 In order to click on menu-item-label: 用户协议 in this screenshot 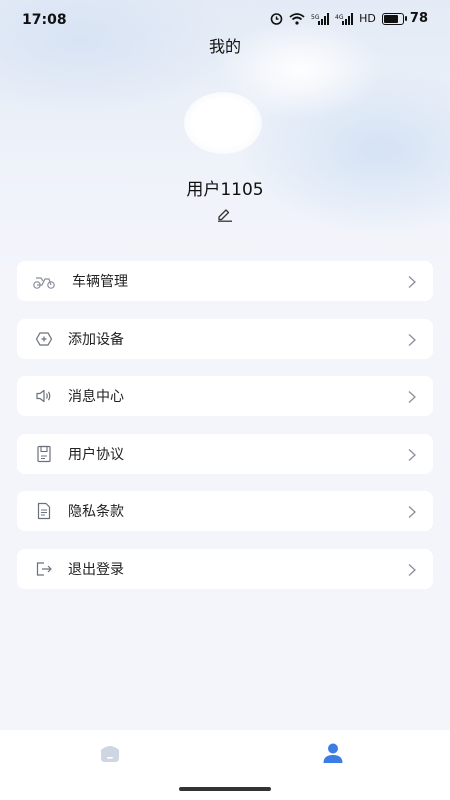, I will do `click(96, 454)`.